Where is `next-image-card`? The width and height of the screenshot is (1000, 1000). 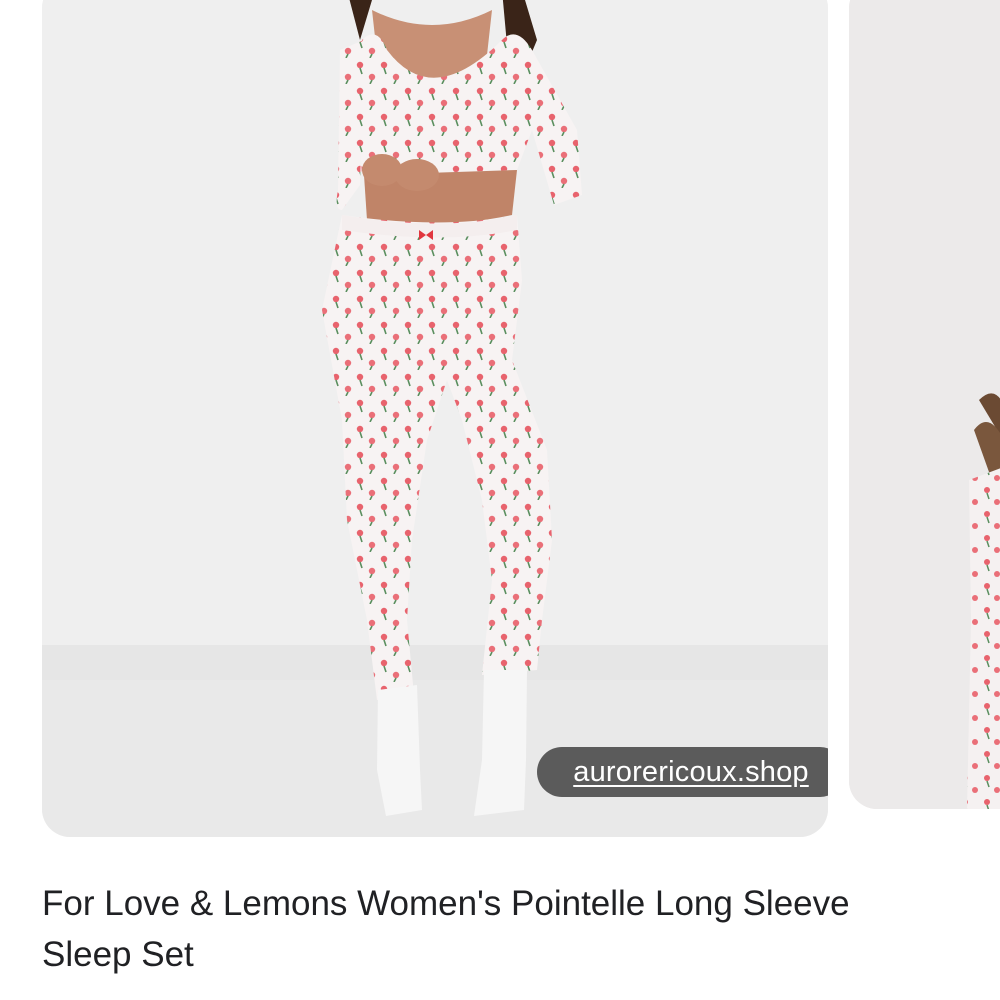
next-image-card is located at coordinates (924, 404).